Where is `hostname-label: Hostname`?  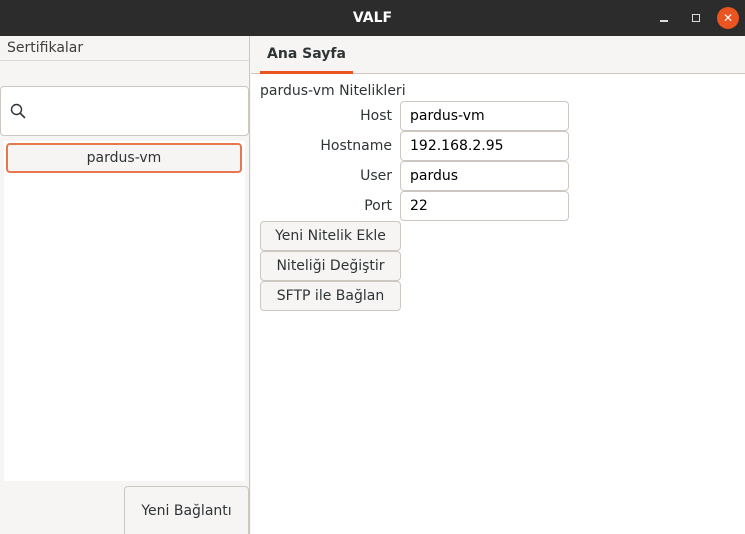
hostname-label: Hostname is located at coordinates (356, 146).